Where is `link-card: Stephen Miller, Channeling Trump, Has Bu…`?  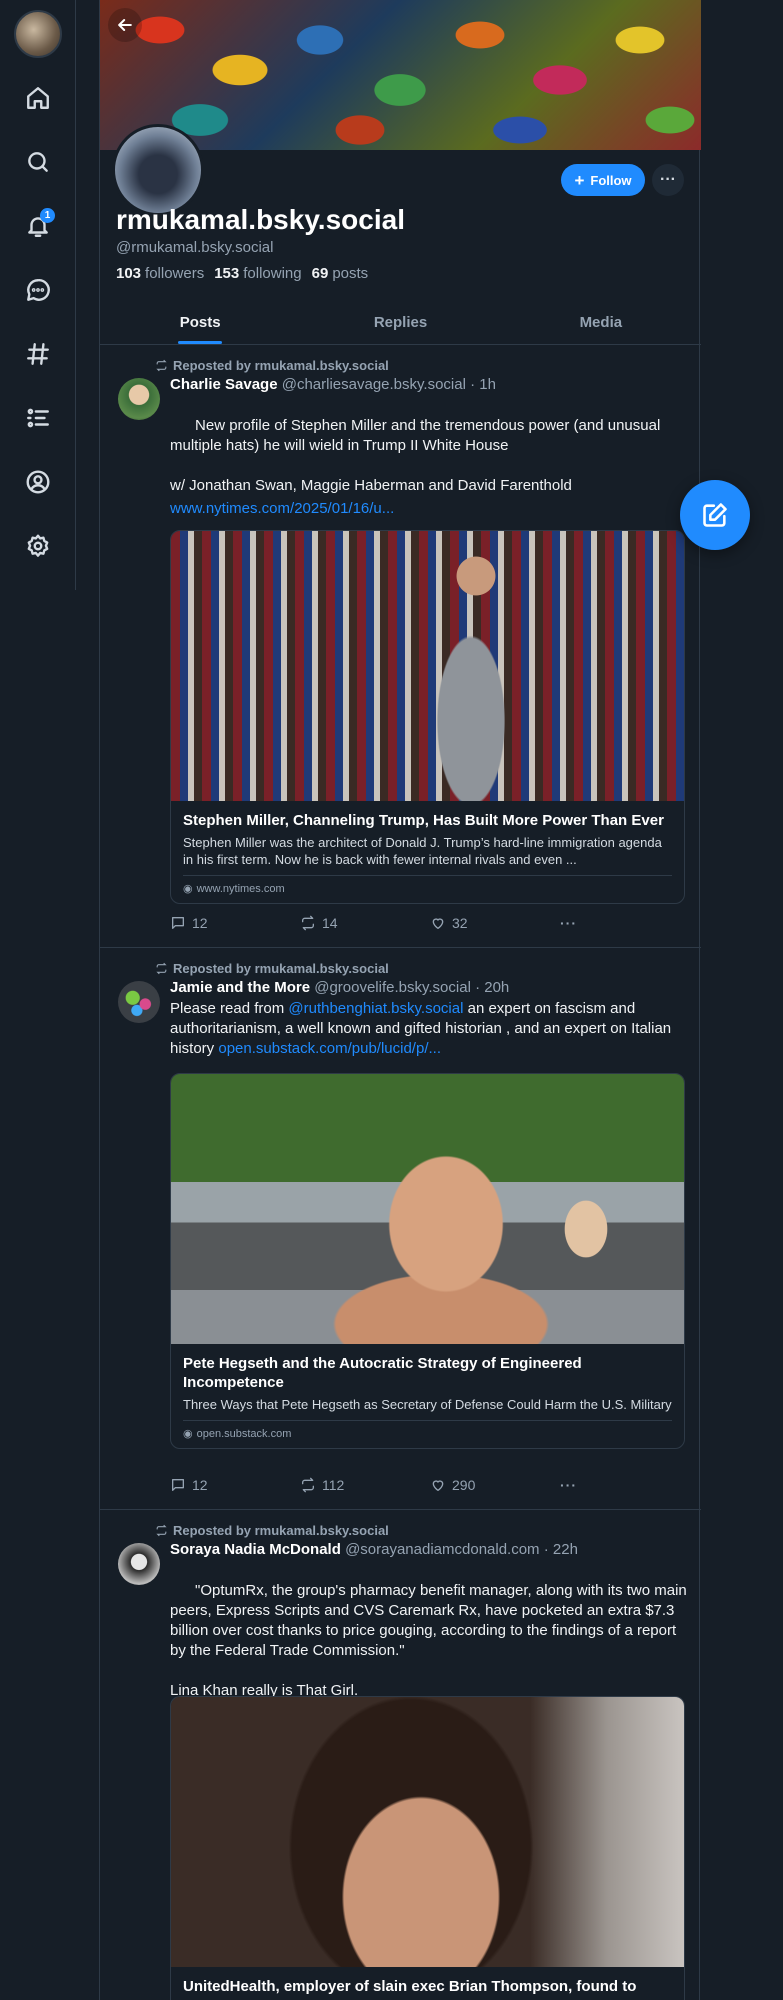
link-card: Stephen Miller, Channeling Trump, Has Bu… is located at coordinates (427, 717).